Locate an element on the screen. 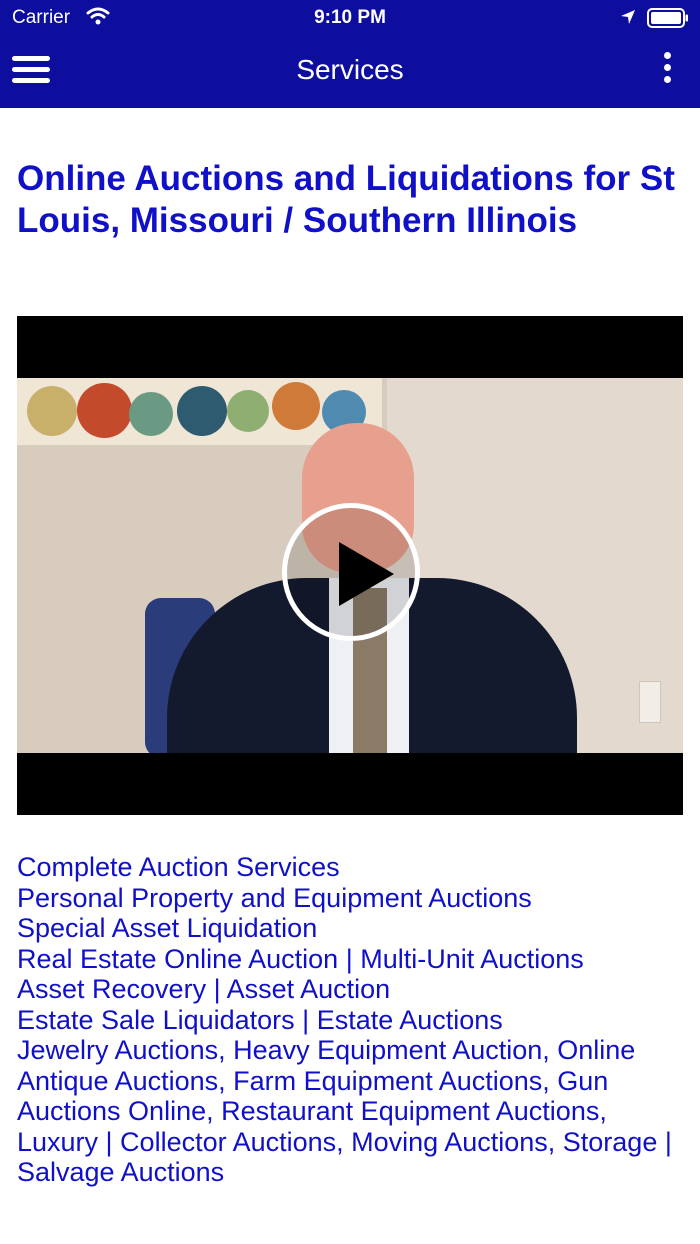  vertical-dots-icon is located at coordinates (667, 72).